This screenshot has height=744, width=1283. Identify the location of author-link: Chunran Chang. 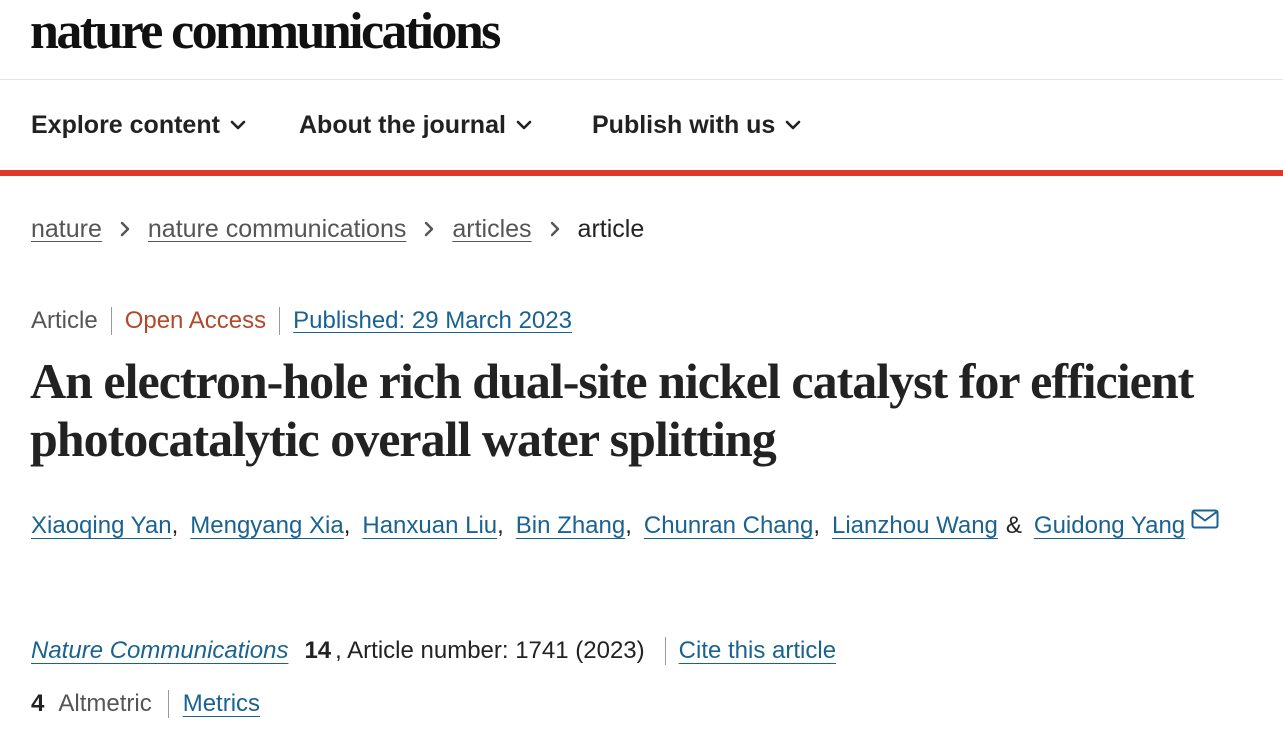
(728, 526).